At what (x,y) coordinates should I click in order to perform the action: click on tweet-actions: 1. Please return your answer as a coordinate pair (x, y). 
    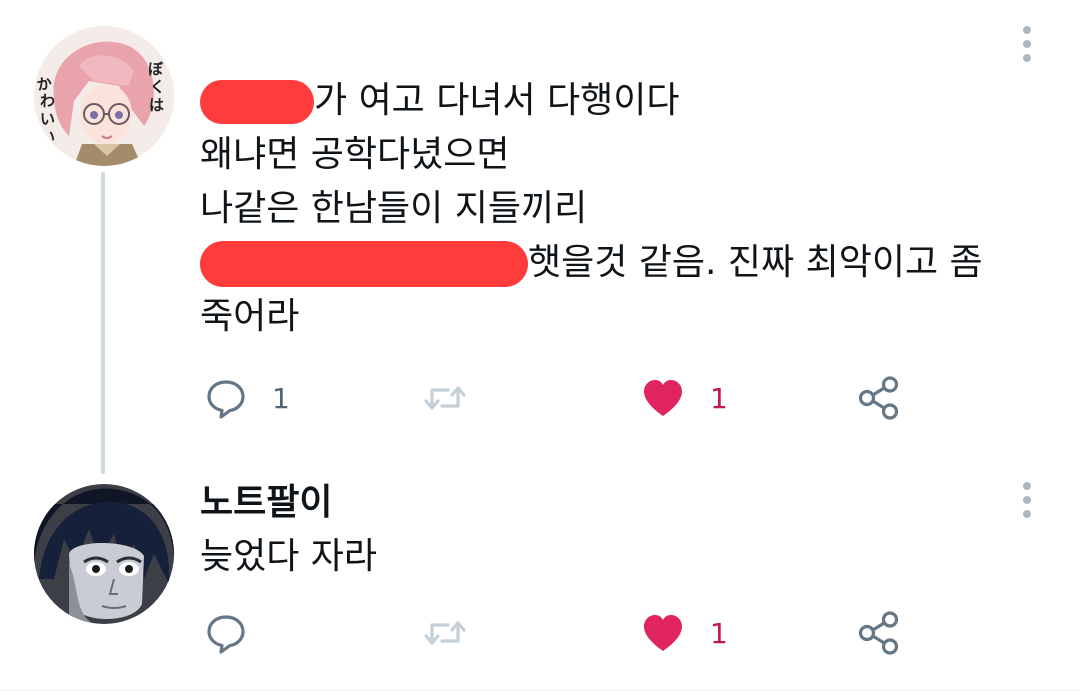
    Looking at the image, I should click on (560, 633).